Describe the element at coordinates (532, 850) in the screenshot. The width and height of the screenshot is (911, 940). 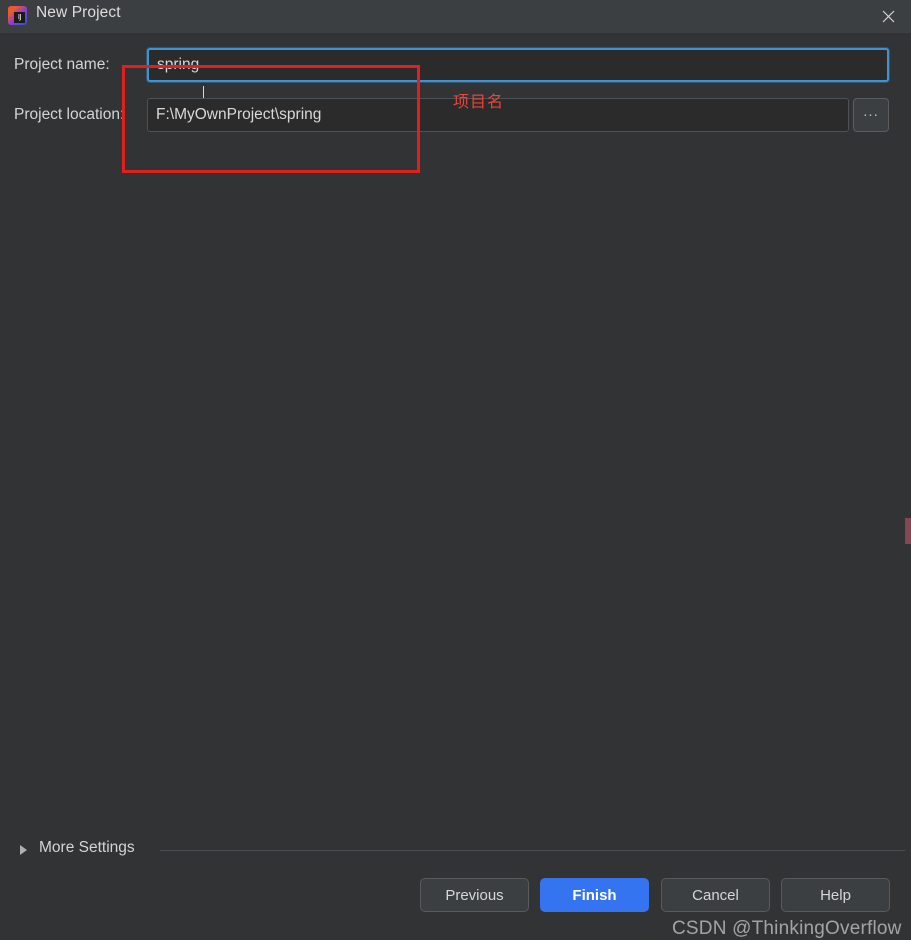
I see `more-settings-divider` at that location.